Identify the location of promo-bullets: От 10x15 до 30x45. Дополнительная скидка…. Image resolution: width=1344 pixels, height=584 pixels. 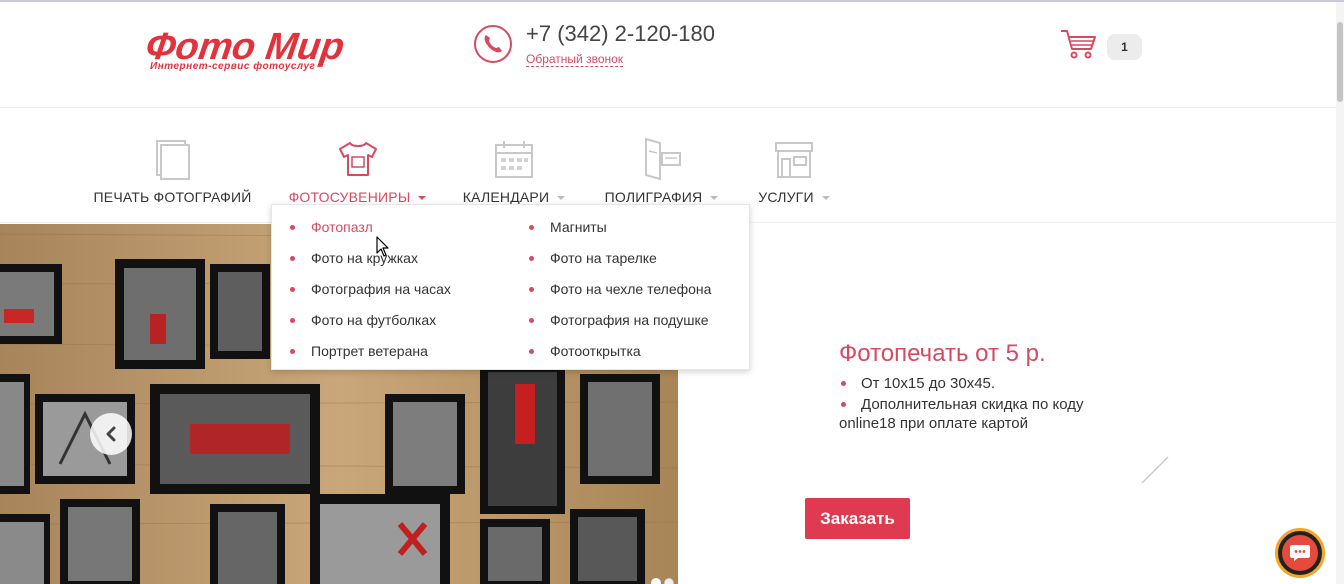
(989, 394).